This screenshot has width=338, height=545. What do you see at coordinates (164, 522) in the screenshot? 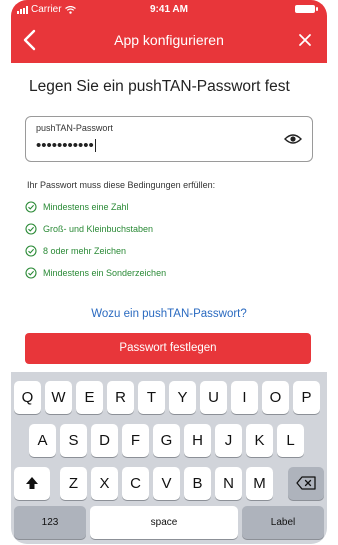
I see `space-key: space` at bounding box center [164, 522].